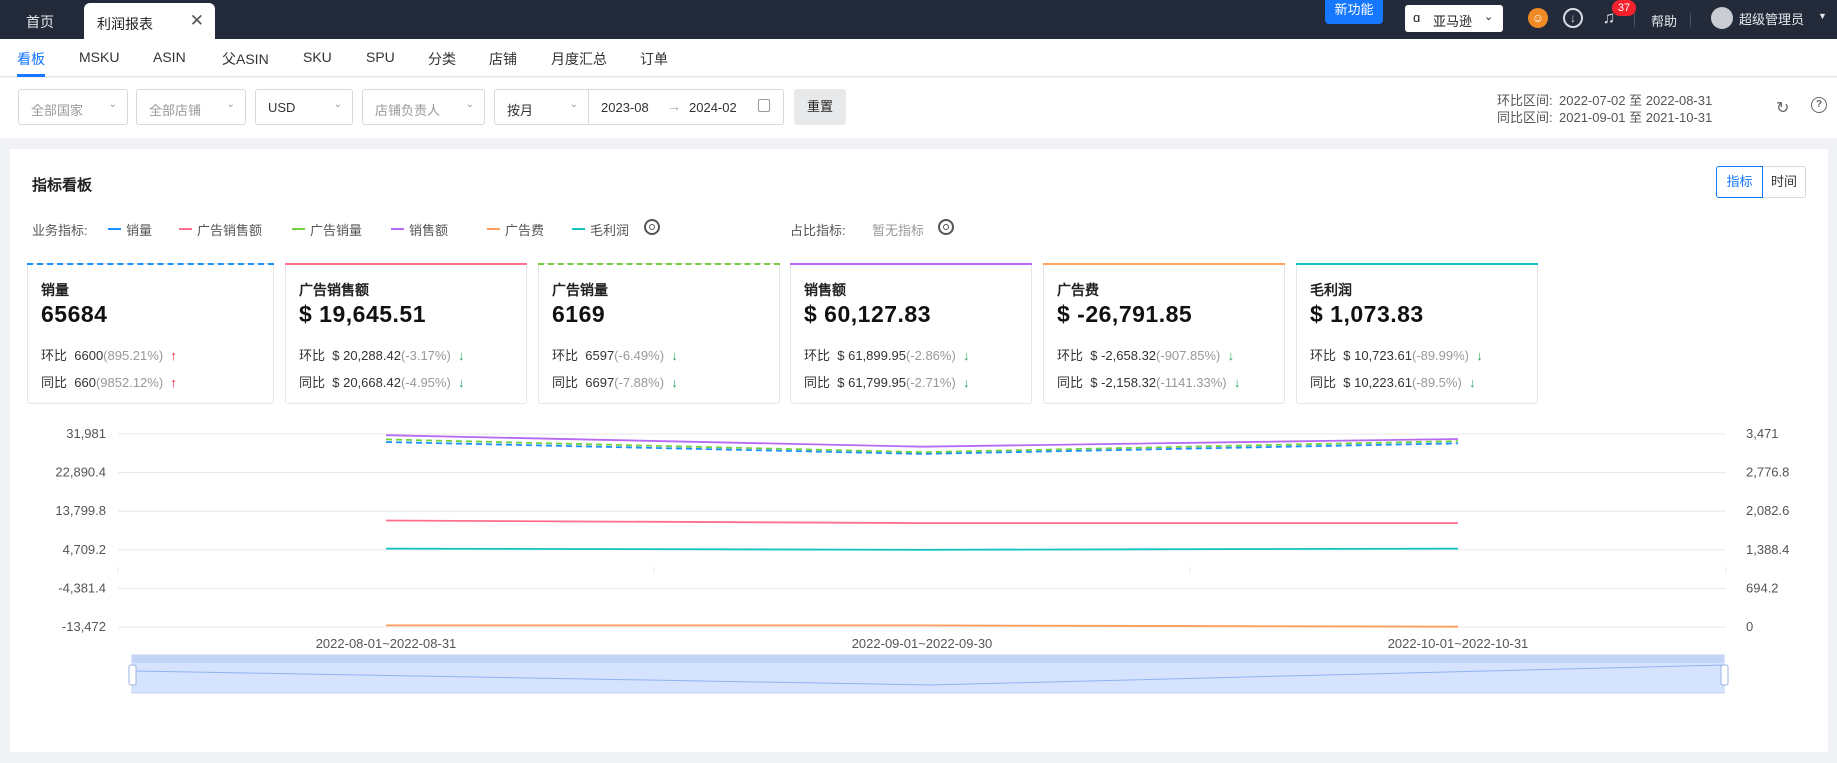 The width and height of the screenshot is (1837, 763). I want to click on arrow-right-icon: →, so click(674, 106).